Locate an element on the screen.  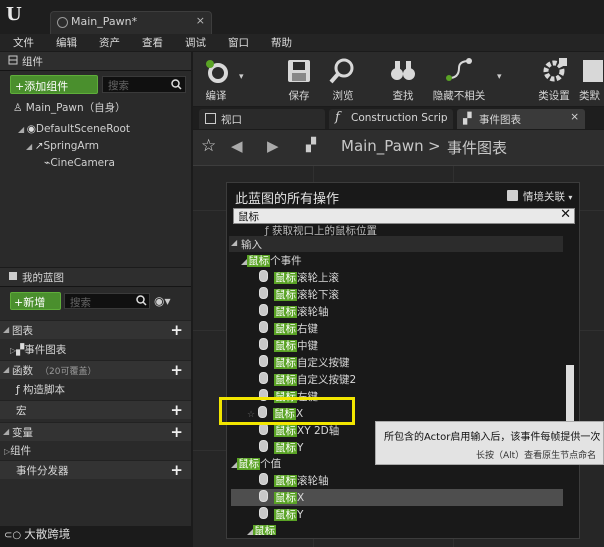
forward-arrow-icon: ▶ is located at coordinates (273, 146).